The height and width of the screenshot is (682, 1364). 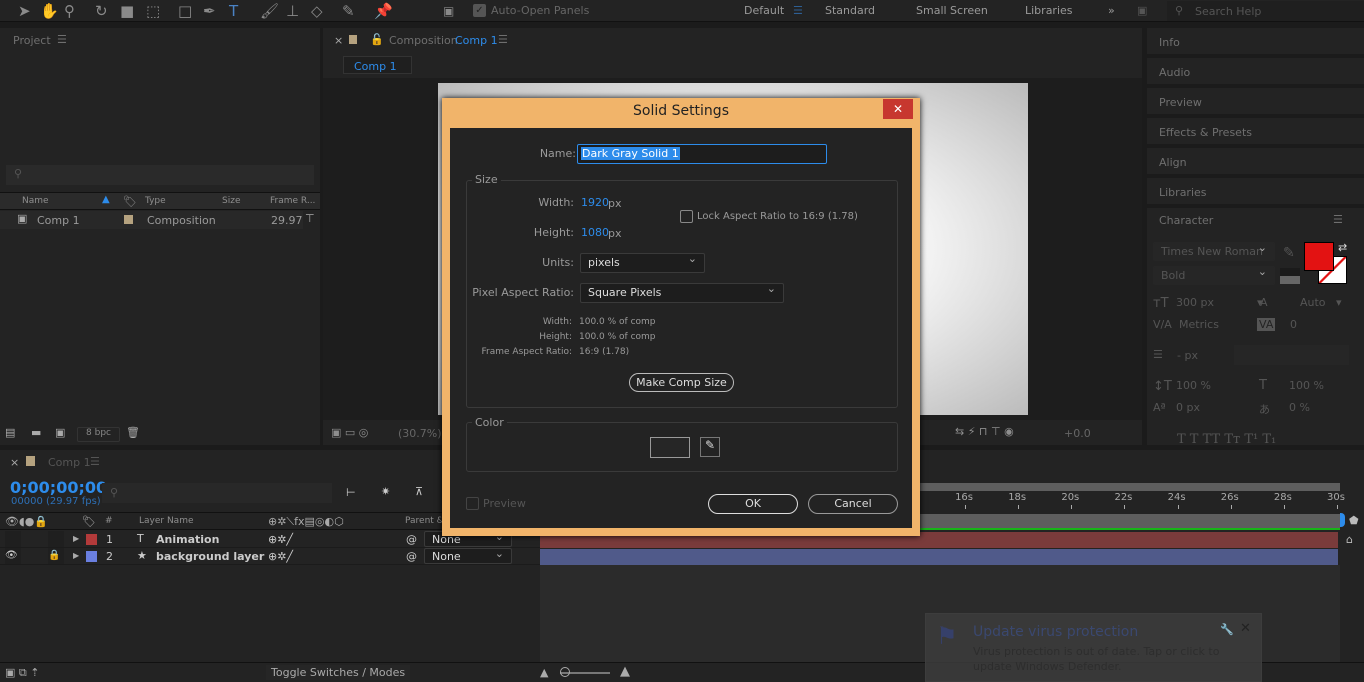 What do you see at coordinates (1349, 539) in the screenshot?
I see `comp-button-icon: ⌂` at bounding box center [1349, 539].